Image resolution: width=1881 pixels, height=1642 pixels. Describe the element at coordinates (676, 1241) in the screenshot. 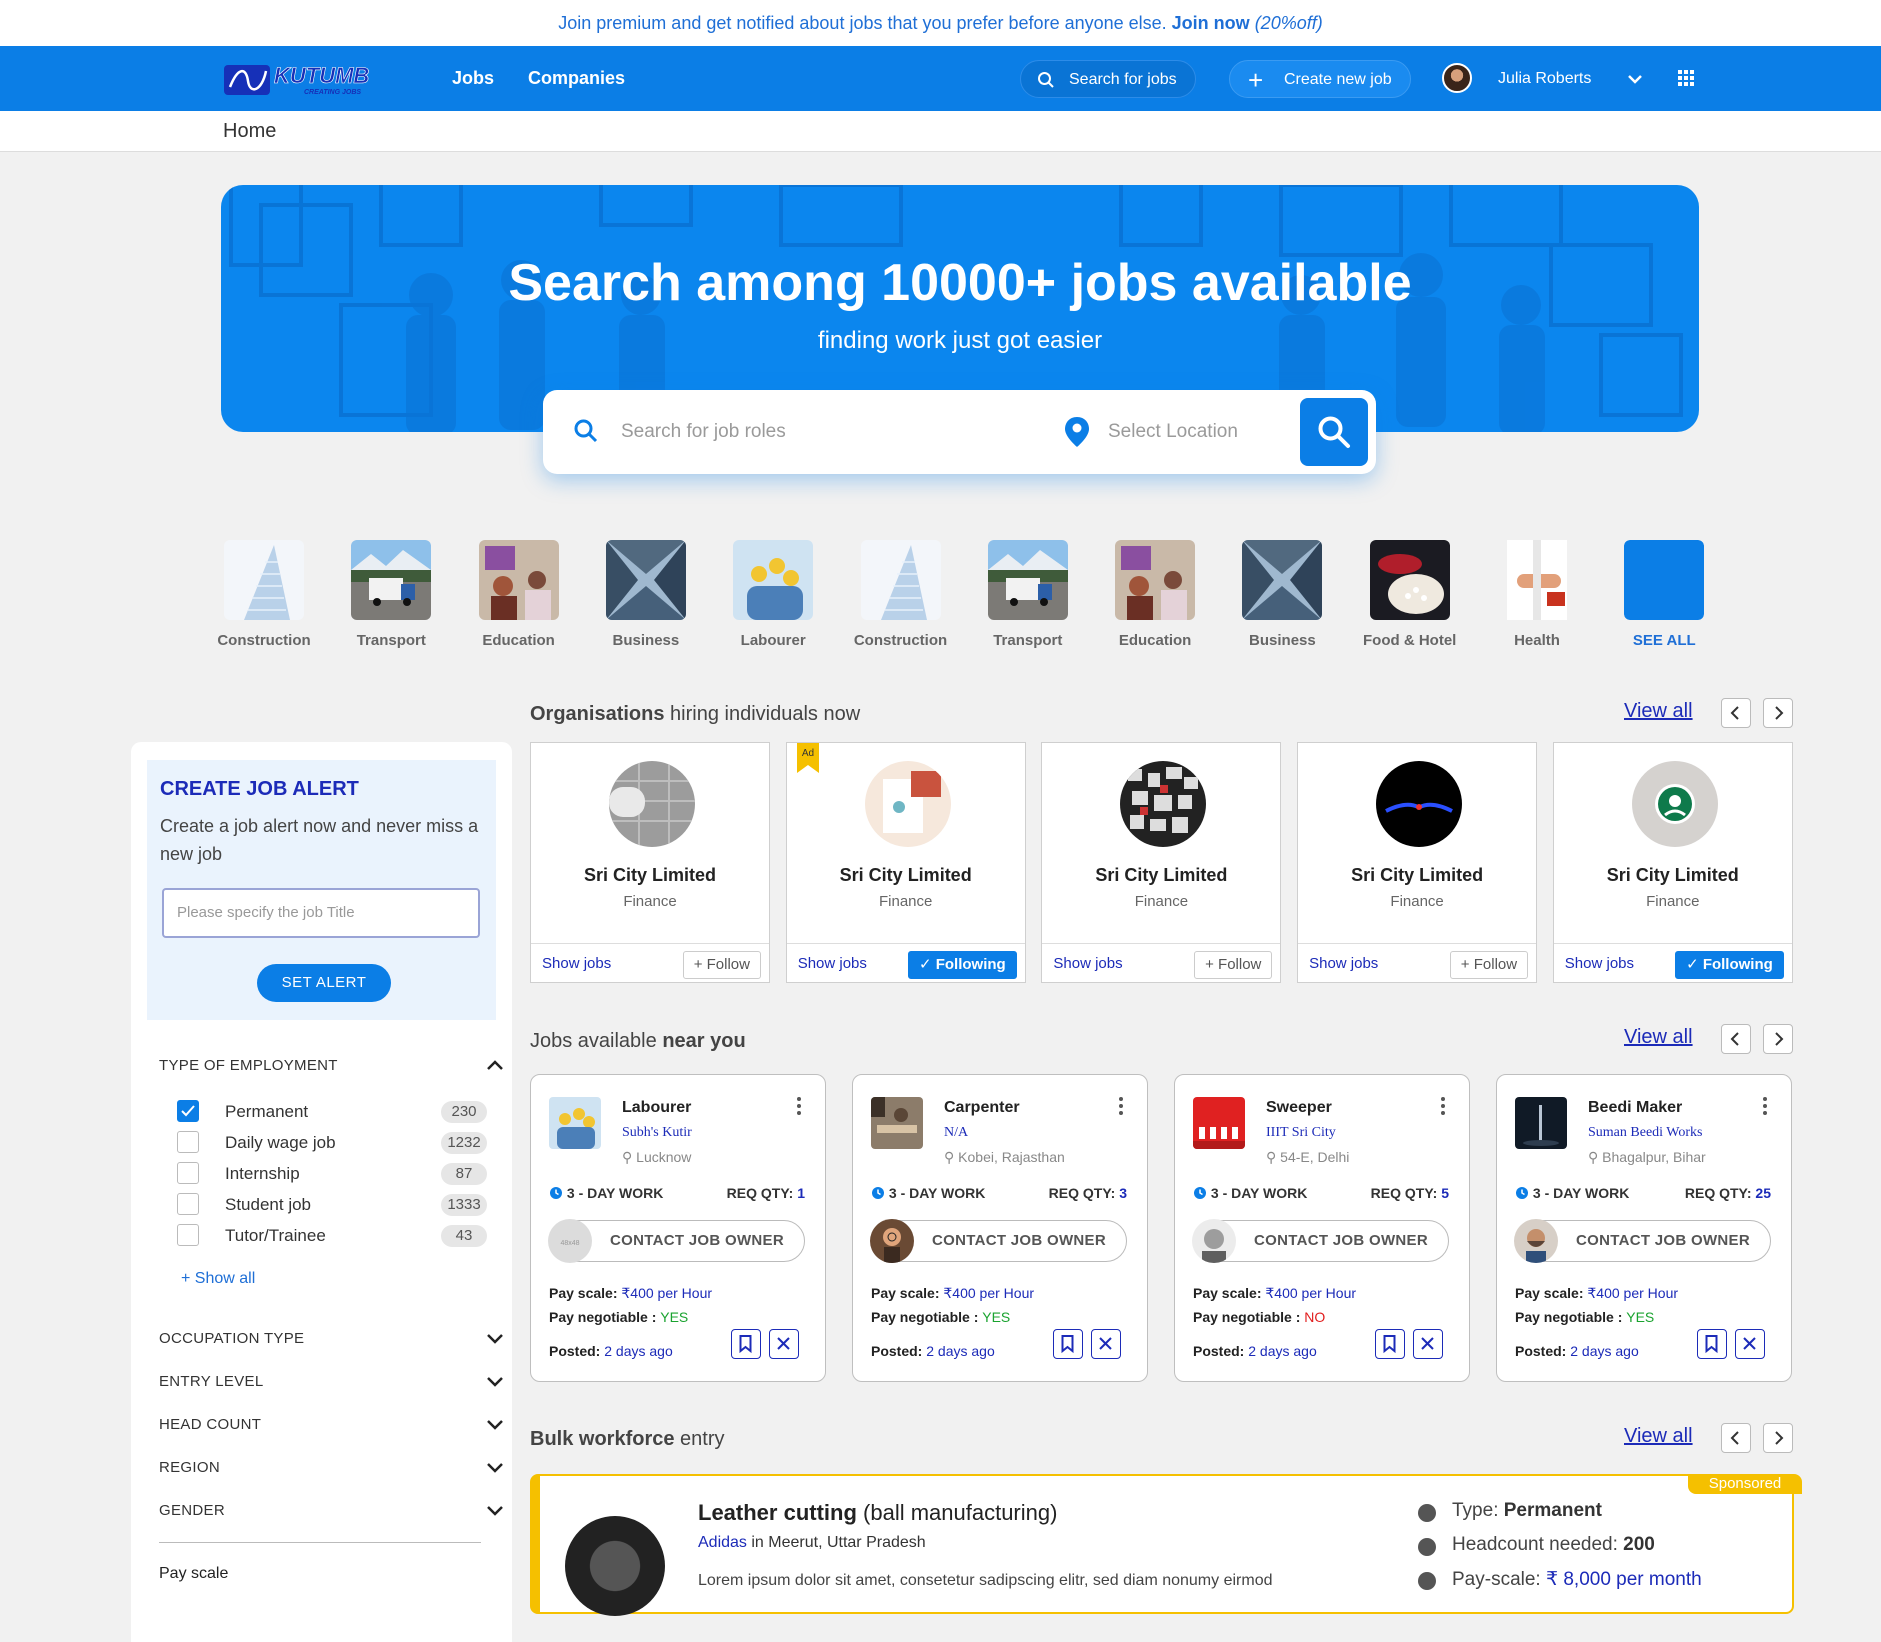

I see `contact-owner-button: 48x48 CONTACT JOB OWNER` at that location.